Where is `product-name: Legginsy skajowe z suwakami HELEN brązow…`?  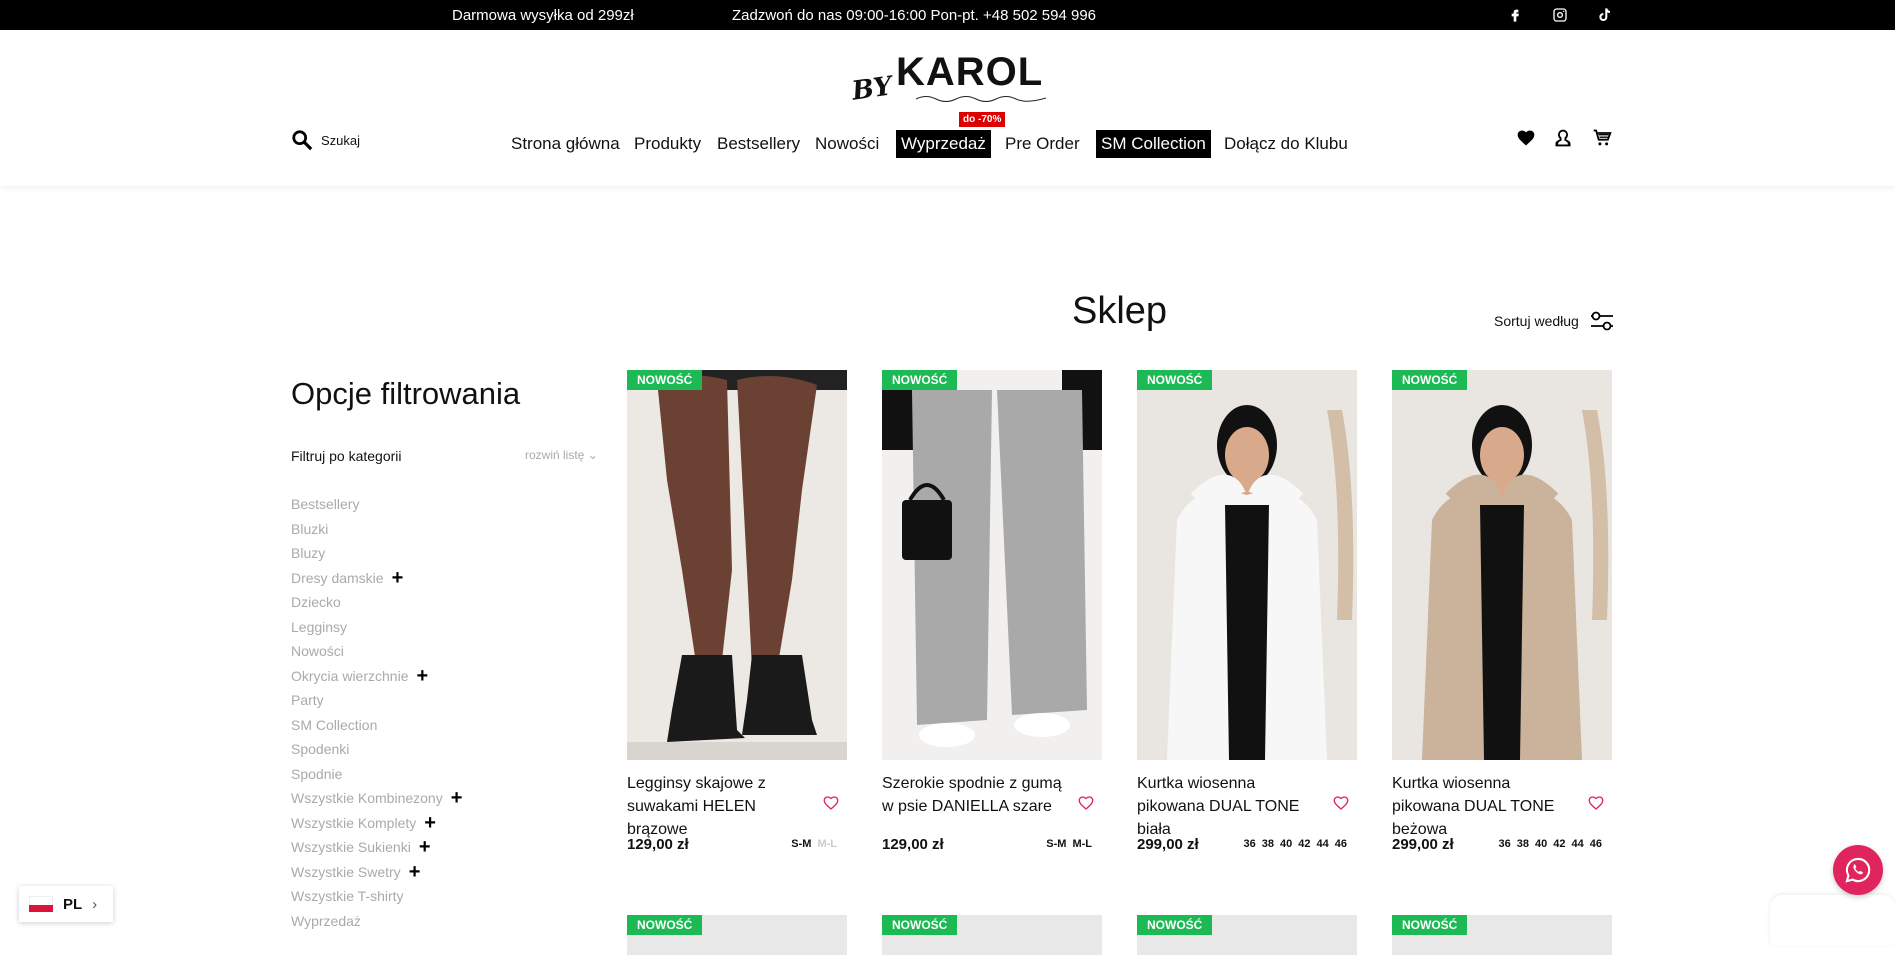 product-name: Legginsy skajowe z suwakami HELEN brązow… is located at coordinates (717, 806).